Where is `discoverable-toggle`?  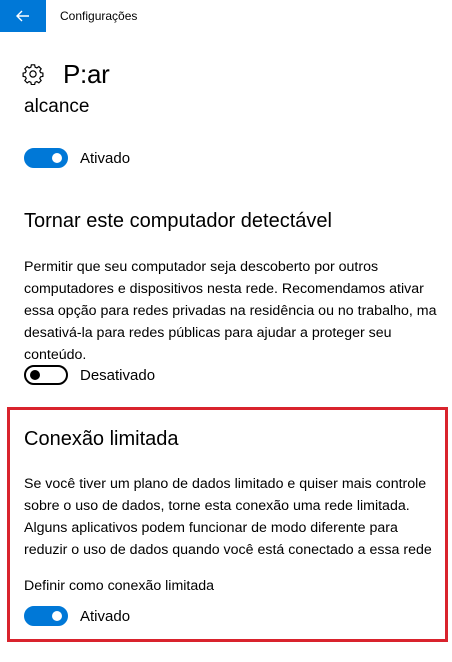
discoverable-toggle is located at coordinates (46, 375).